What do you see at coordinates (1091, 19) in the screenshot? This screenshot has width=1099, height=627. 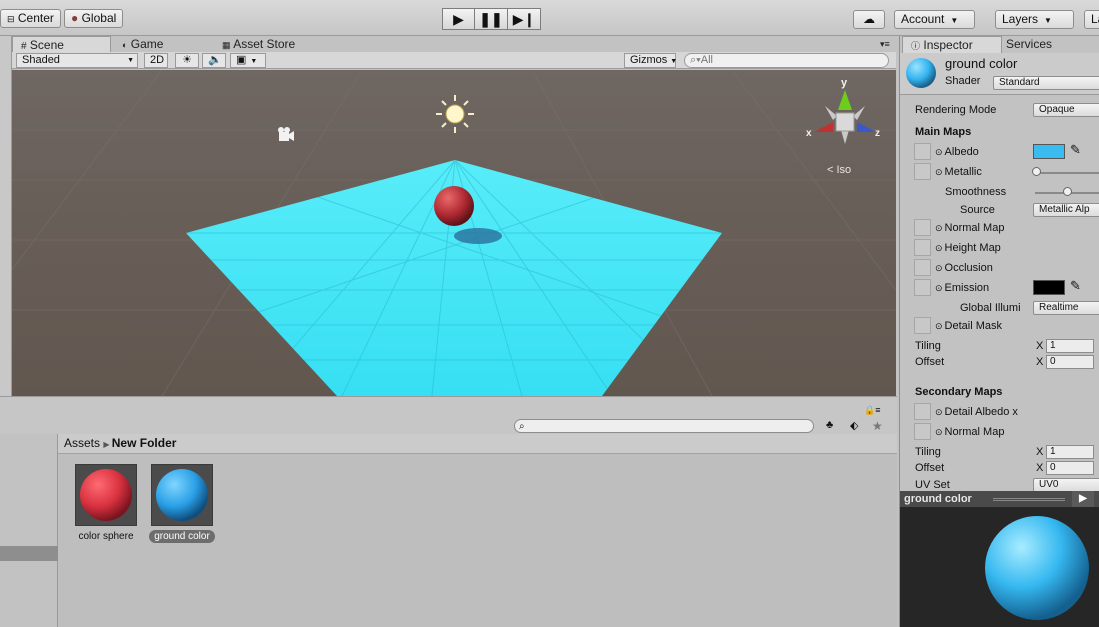 I see `layout-dropdown: La` at bounding box center [1091, 19].